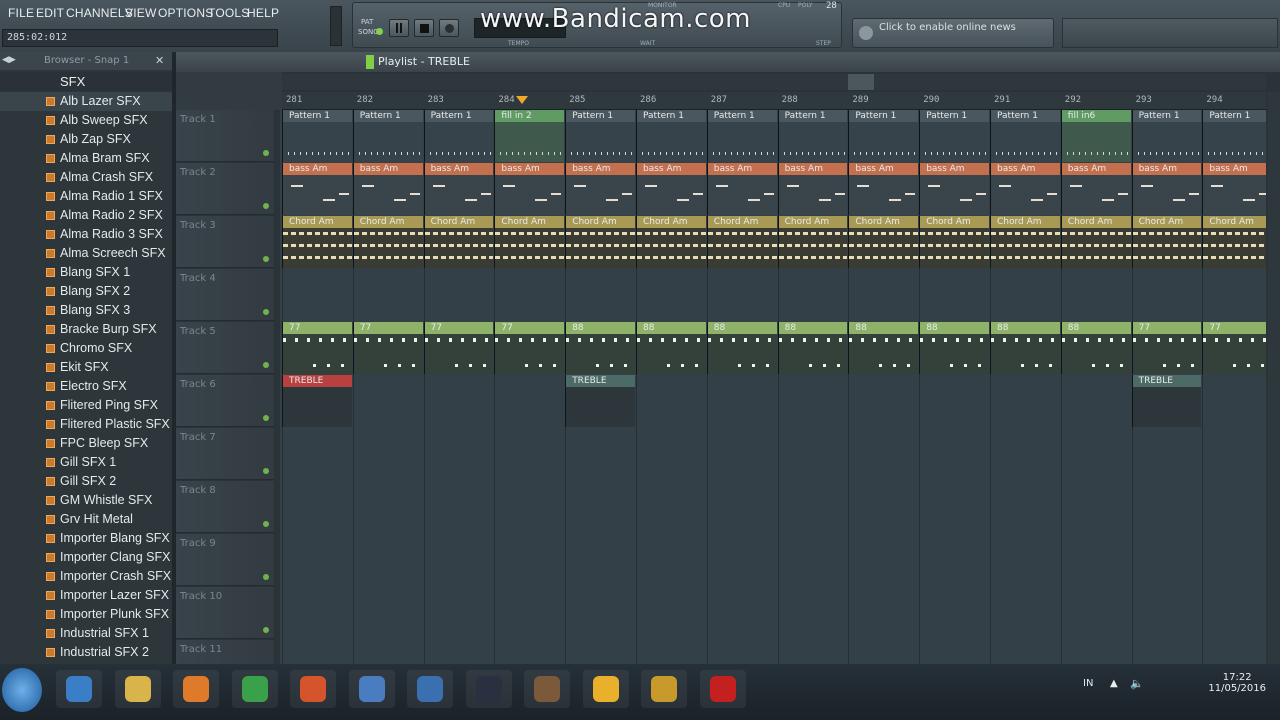 Image resolution: width=1280 pixels, height=720 pixels. I want to click on video-app-icon, so click(488, 689).